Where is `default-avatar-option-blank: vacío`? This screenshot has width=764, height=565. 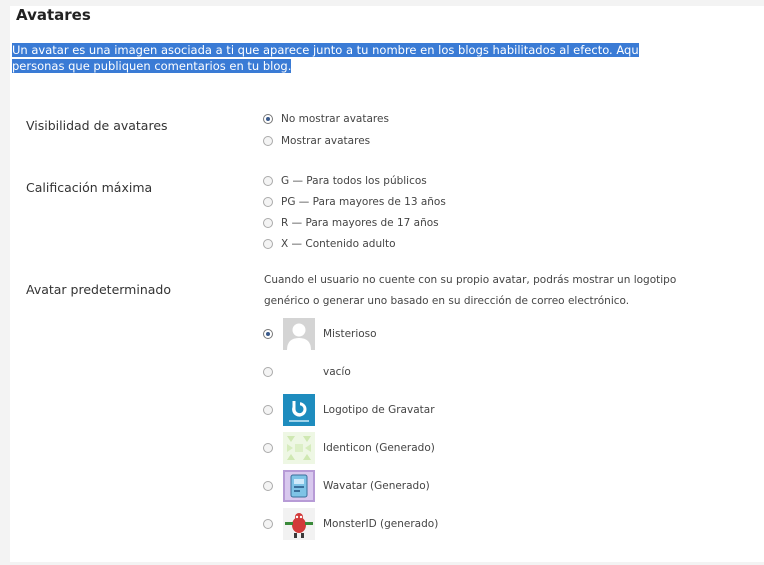
default-avatar-option-blank: vacío is located at coordinates (307, 372).